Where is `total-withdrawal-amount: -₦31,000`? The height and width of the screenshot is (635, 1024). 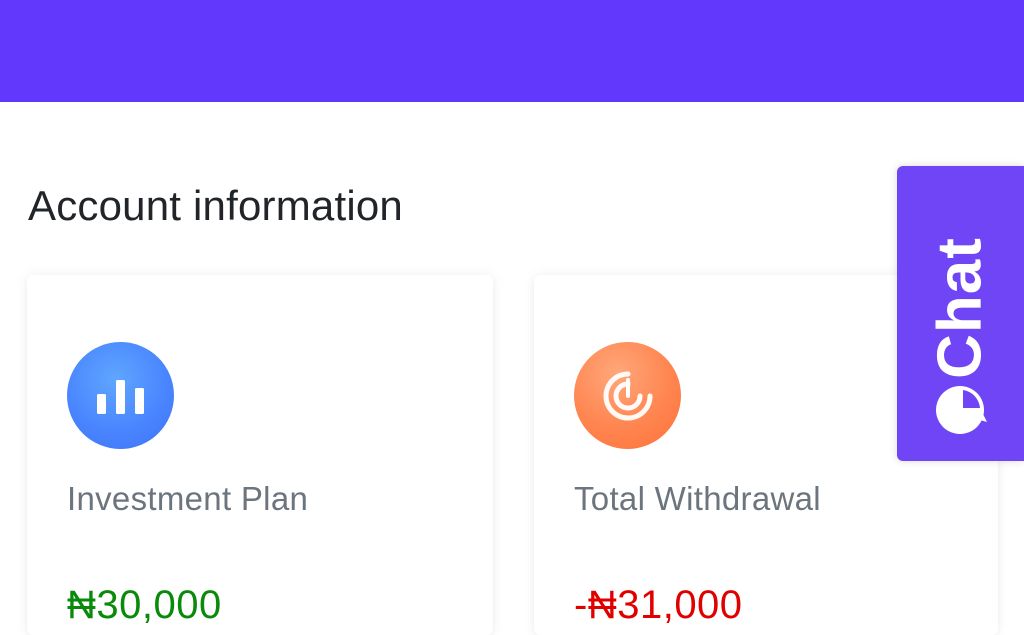 total-withdrawal-amount: -₦31,000 is located at coordinates (658, 605).